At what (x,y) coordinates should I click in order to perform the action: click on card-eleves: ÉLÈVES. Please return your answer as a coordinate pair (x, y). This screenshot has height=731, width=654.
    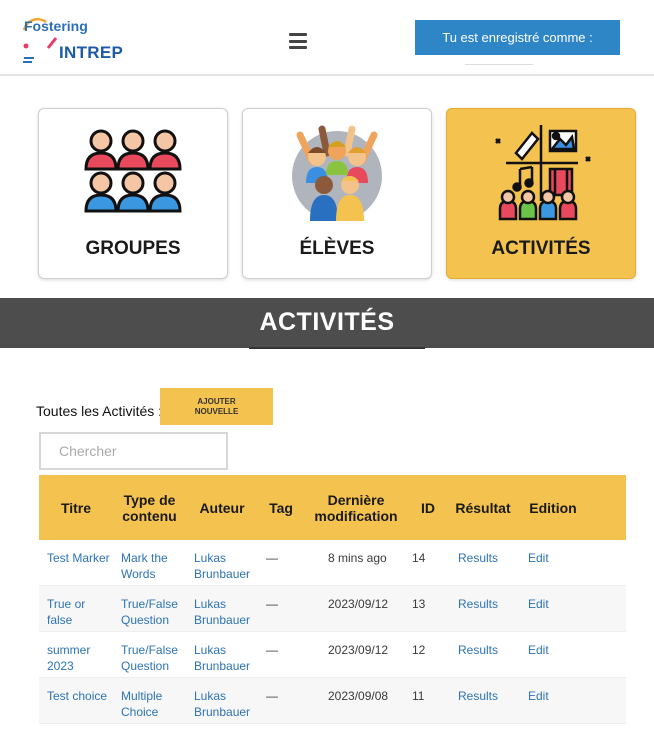
    Looking at the image, I should click on (337, 193).